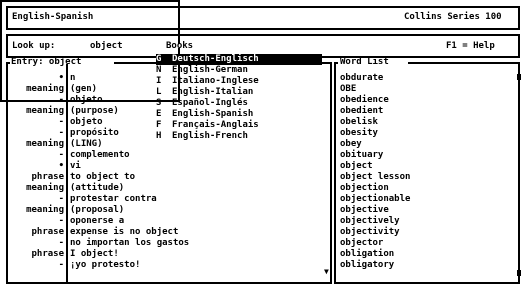  Describe the element at coordinates (159, 103) in the screenshot. I see `books-menu-key: S` at that location.